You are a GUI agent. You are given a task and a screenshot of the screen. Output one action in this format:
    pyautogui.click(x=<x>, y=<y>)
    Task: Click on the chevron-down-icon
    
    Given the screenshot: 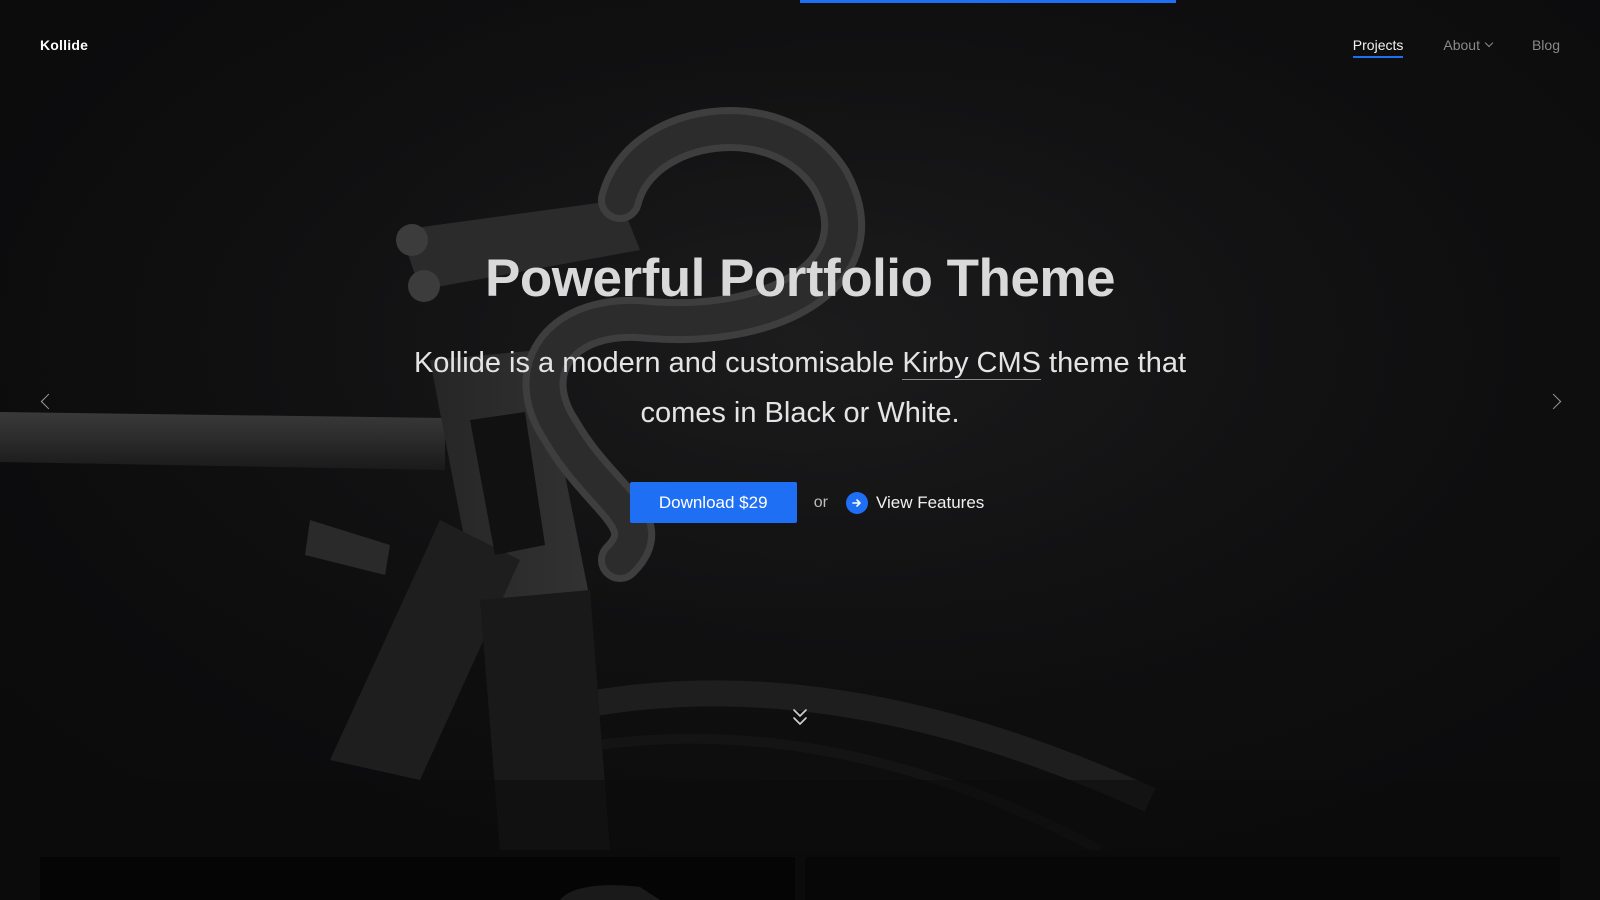 What is the action you would take?
    pyautogui.click(x=1489, y=43)
    